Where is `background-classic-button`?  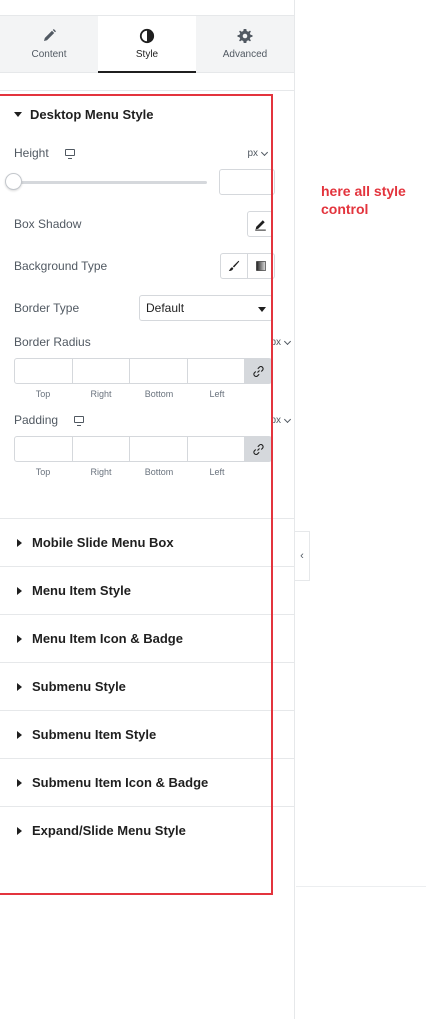 background-classic-button is located at coordinates (234, 266).